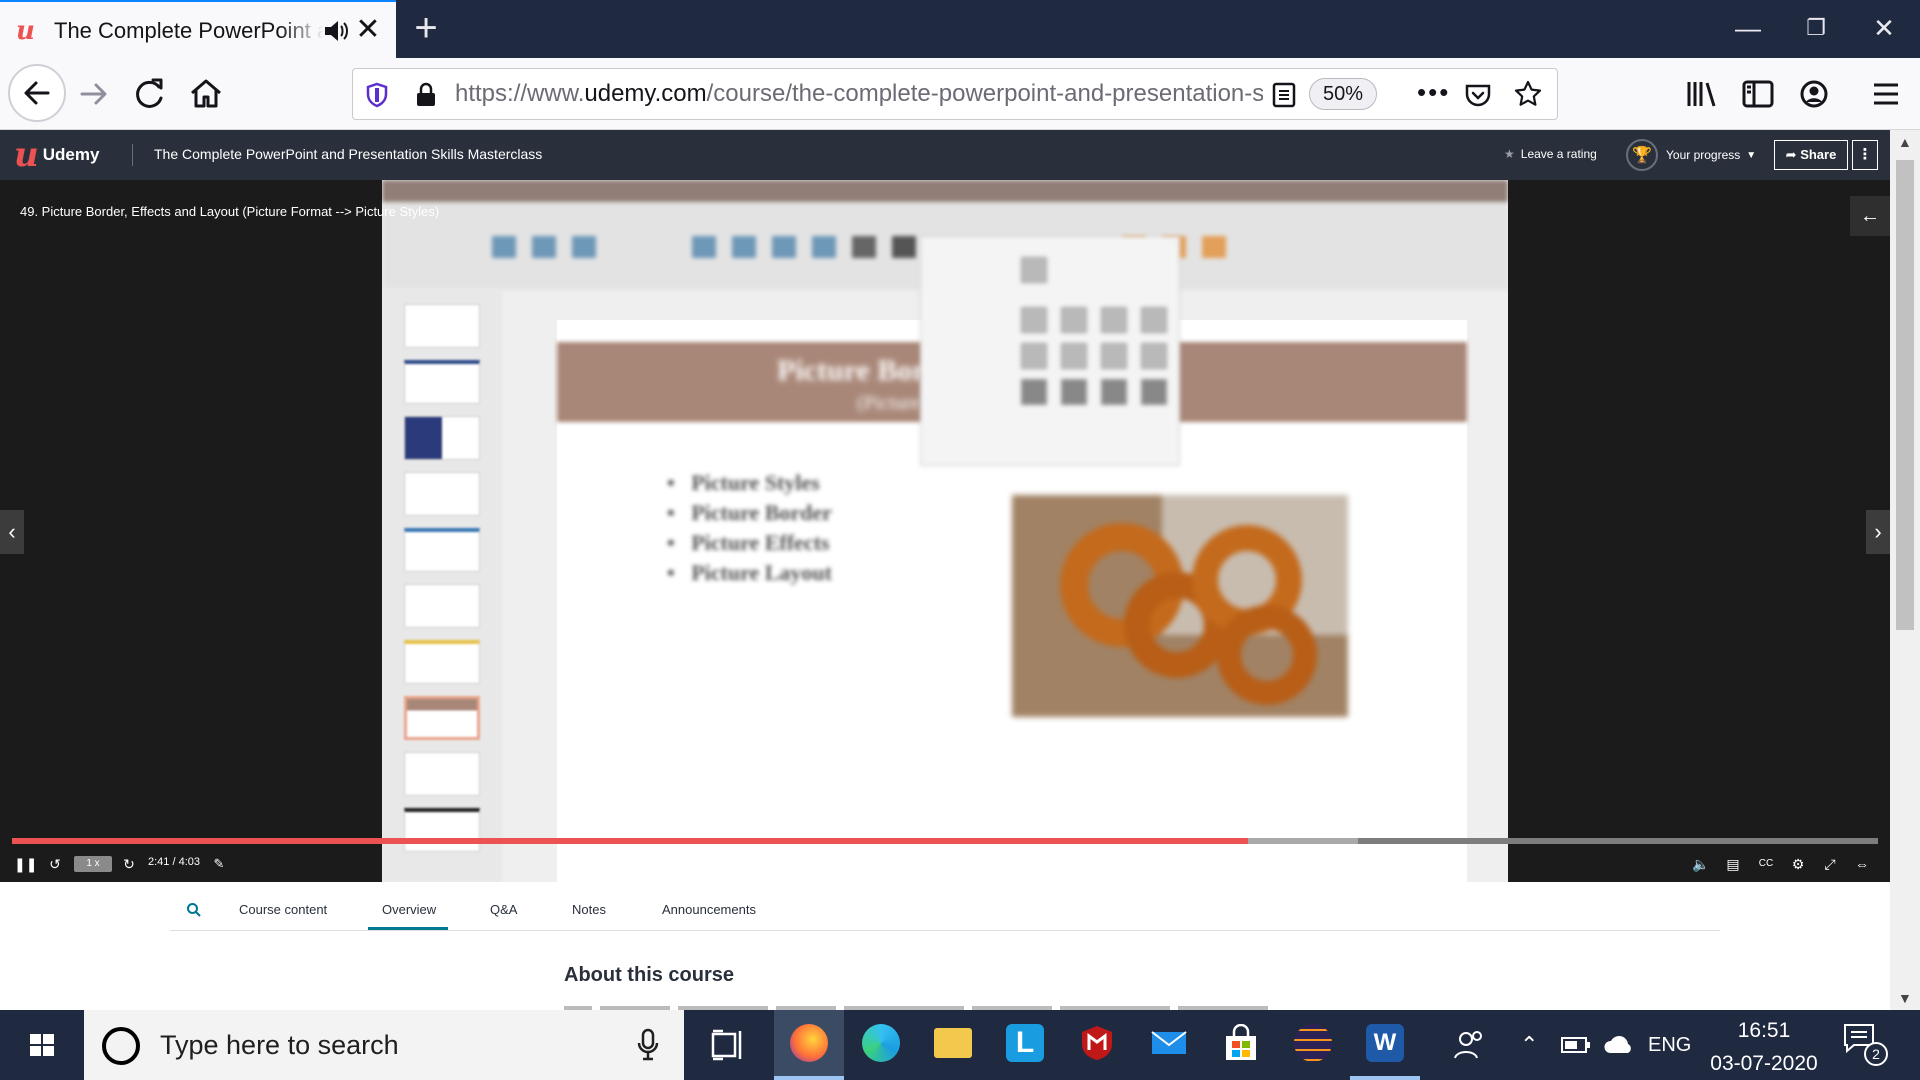 Image resolution: width=1920 pixels, height=1080 pixels. Describe the element at coordinates (1050, 351) in the screenshot. I see `ppt-picture-effects-menu` at that location.